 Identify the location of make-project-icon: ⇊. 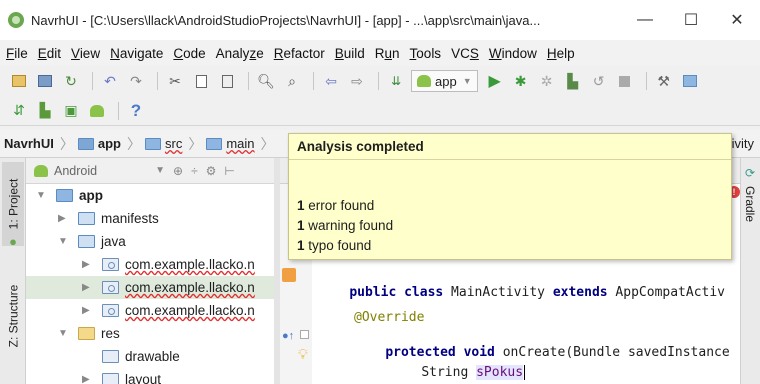
(396, 81).